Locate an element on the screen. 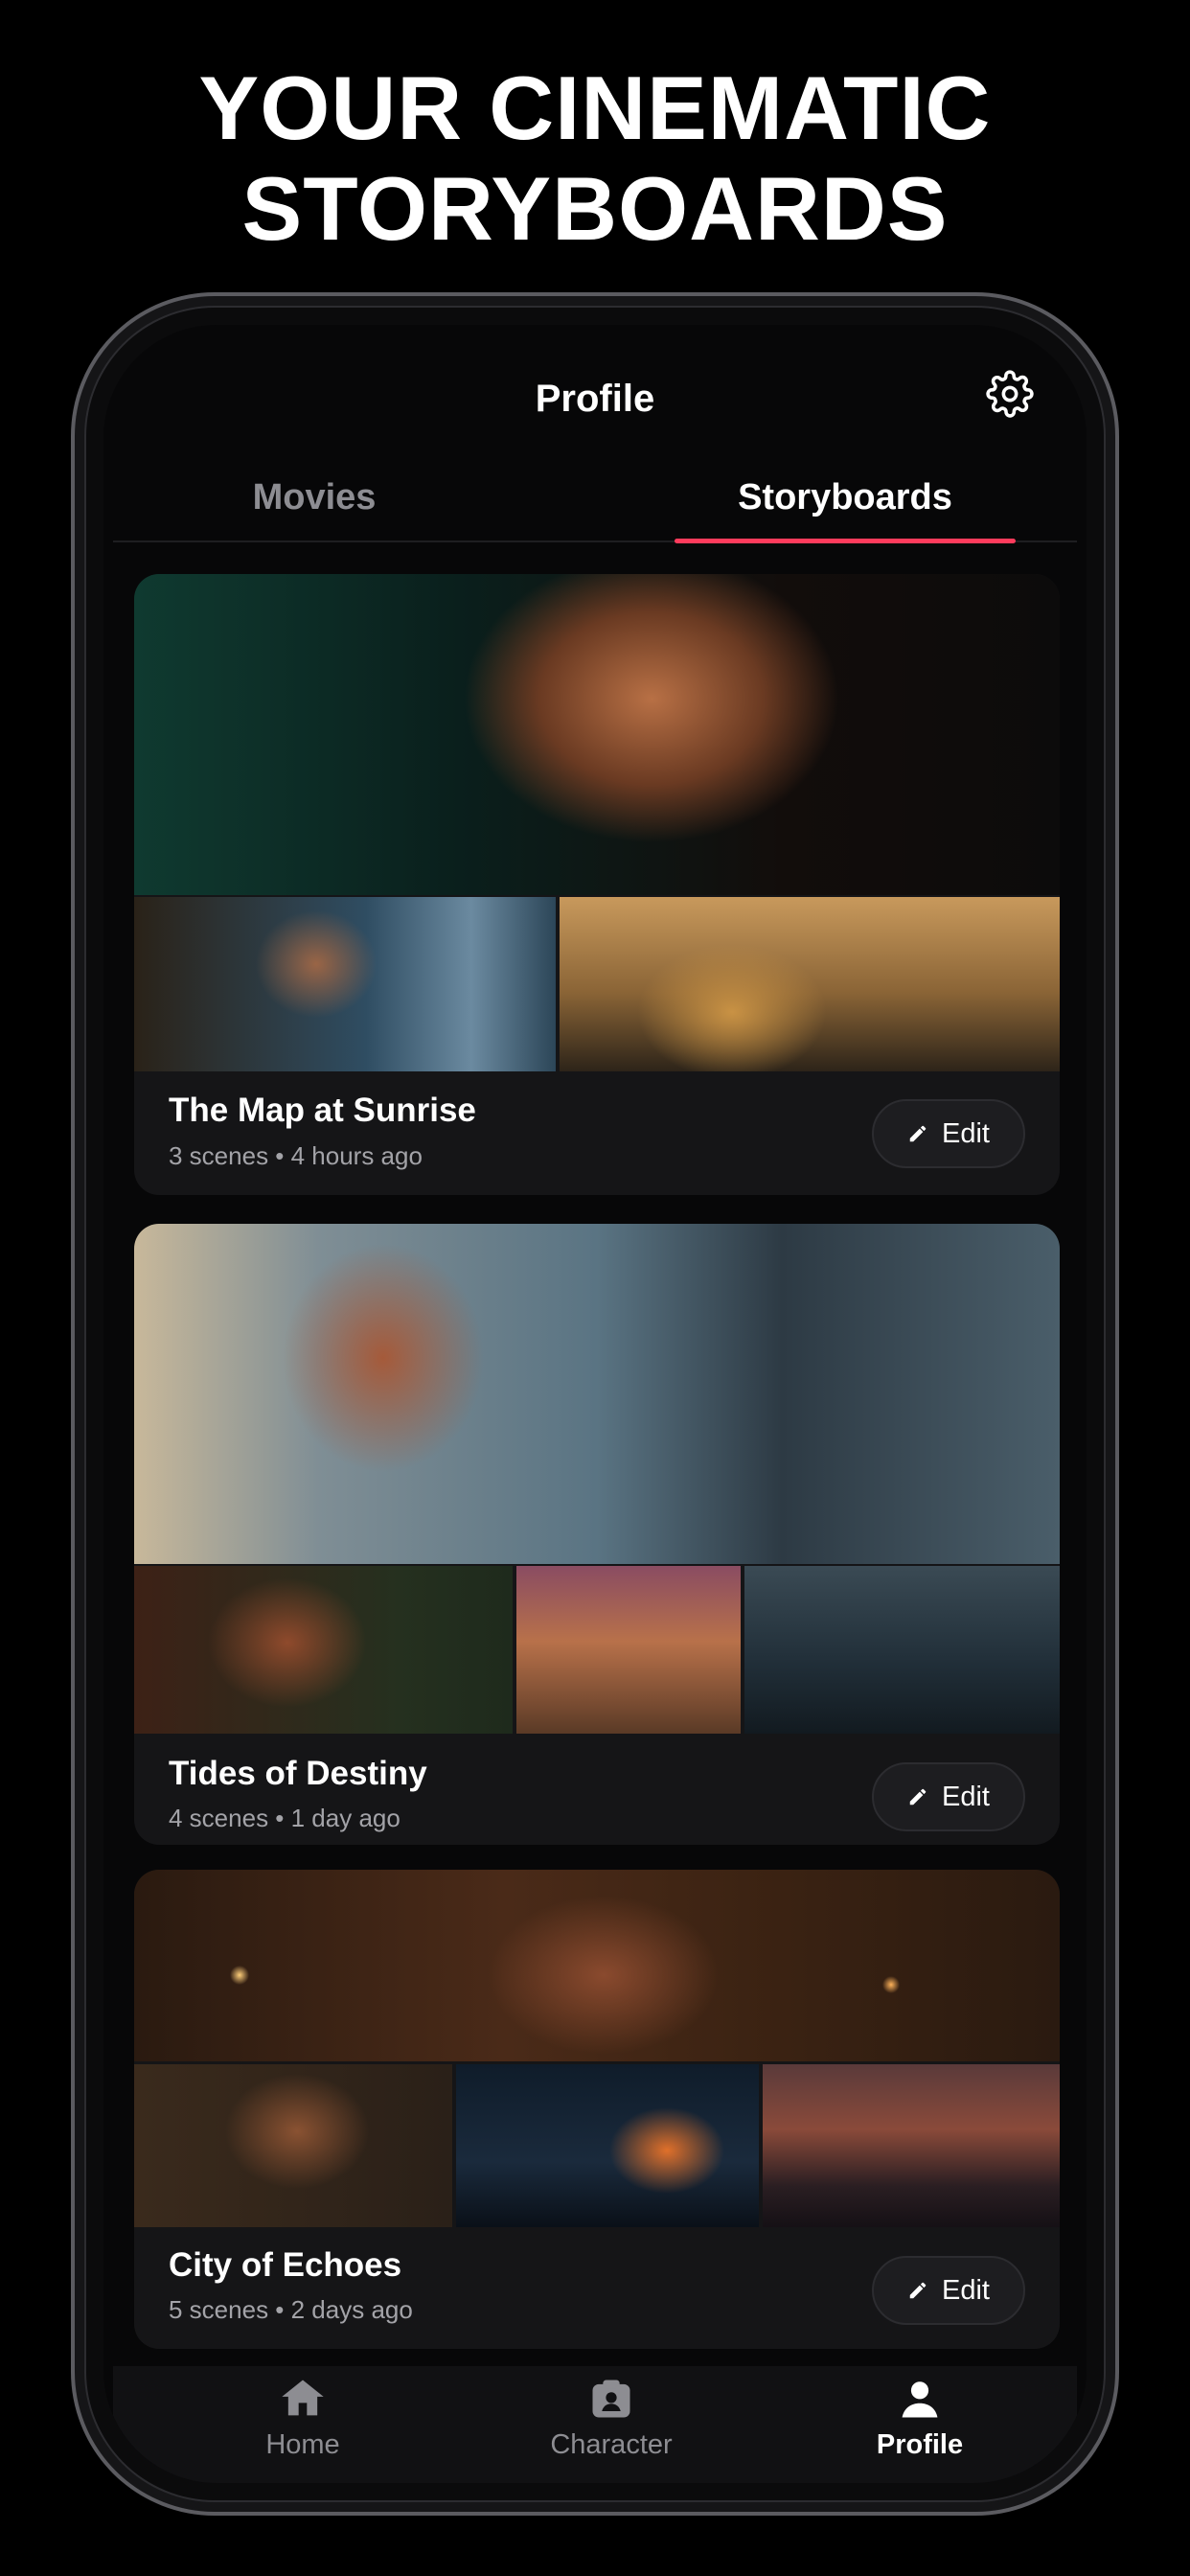 Image resolution: width=1190 pixels, height=2576 pixels. tab-movies: Movies is located at coordinates (315, 497).